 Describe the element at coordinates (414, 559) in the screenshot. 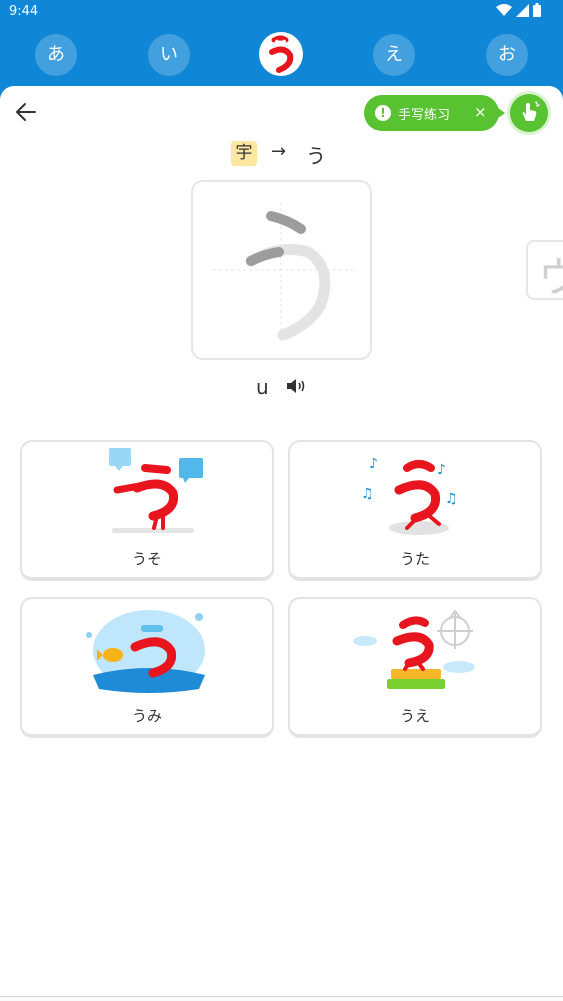

I see `word-label: うた` at that location.